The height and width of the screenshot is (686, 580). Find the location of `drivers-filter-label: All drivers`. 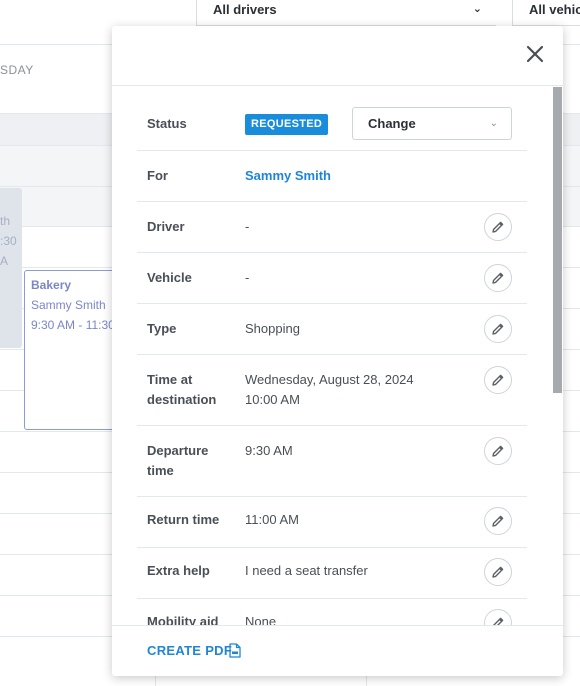

drivers-filter-label: All drivers is located at coordinates (245, 9).